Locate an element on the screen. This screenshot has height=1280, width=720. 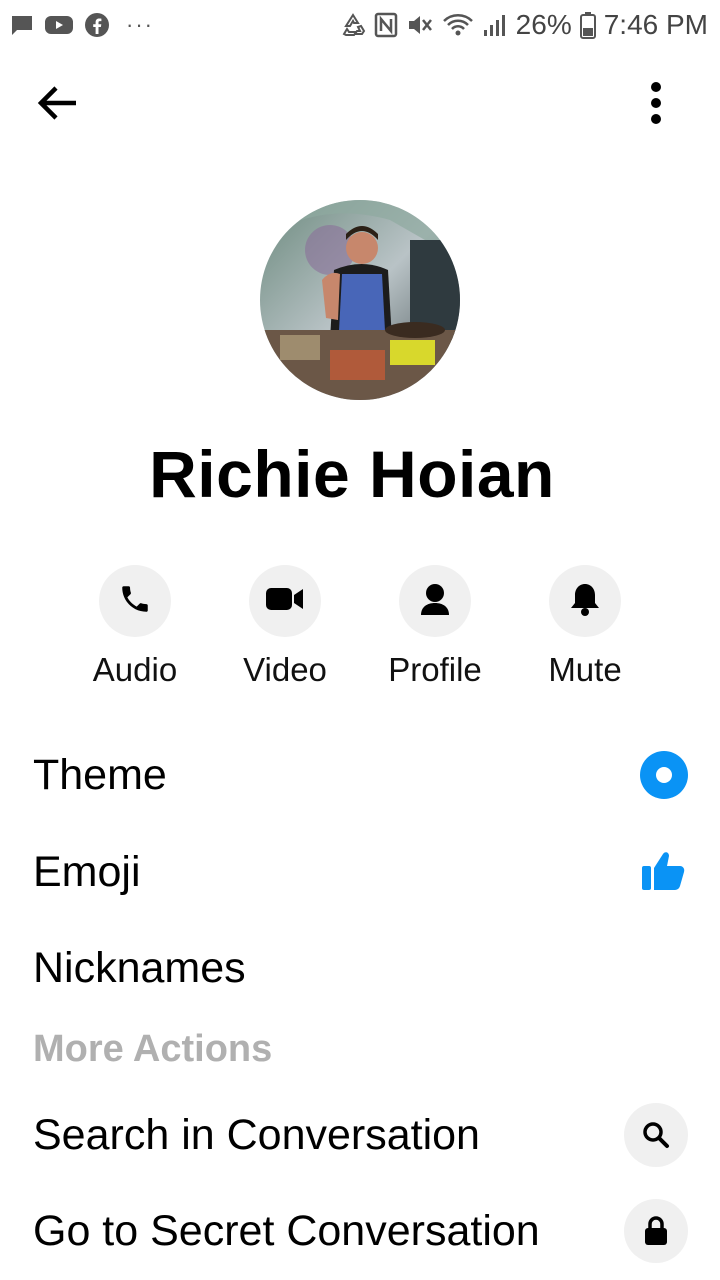
status-bar-system: 26% 7:46 PM is located at coordinates (524, 25).